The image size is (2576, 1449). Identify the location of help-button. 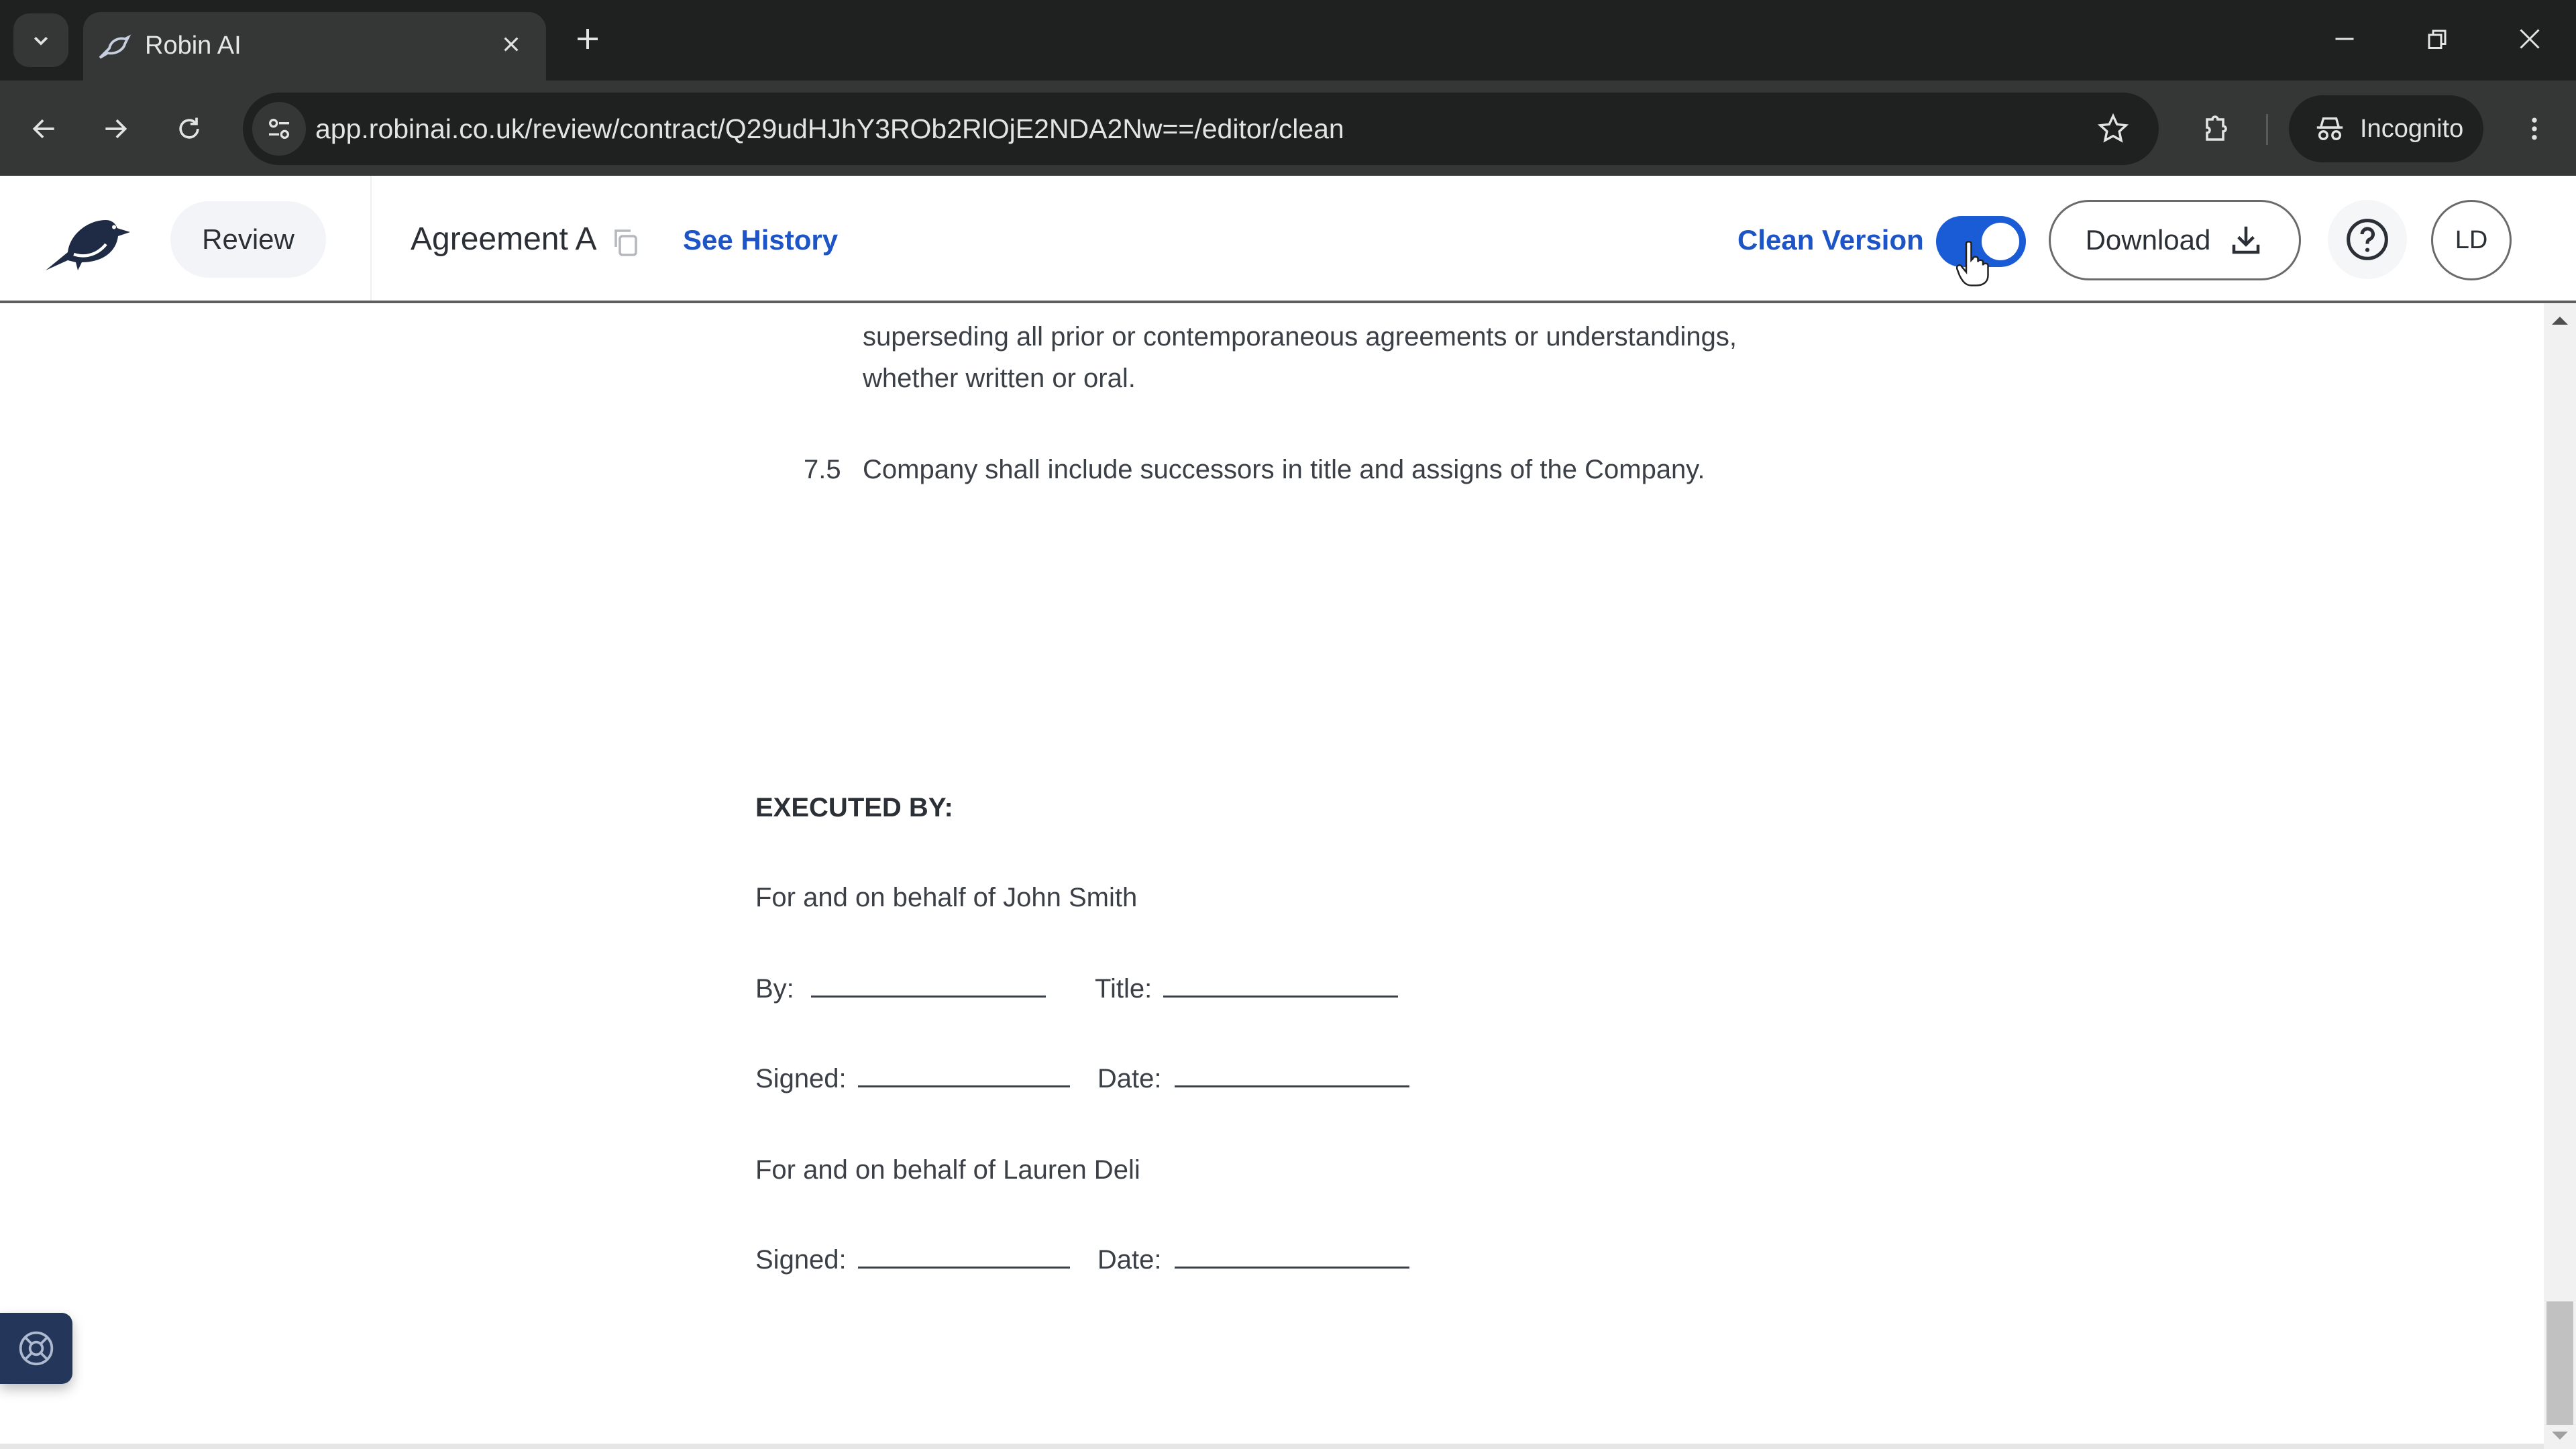
(2367, 239).